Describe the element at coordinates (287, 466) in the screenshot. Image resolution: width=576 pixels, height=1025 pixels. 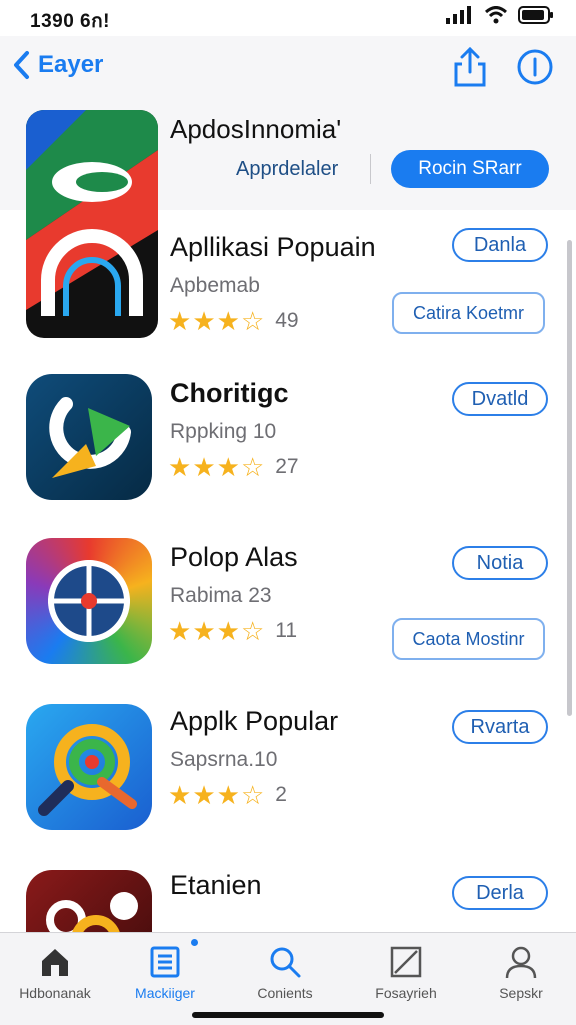
I see `rating-count: 27` at that location.